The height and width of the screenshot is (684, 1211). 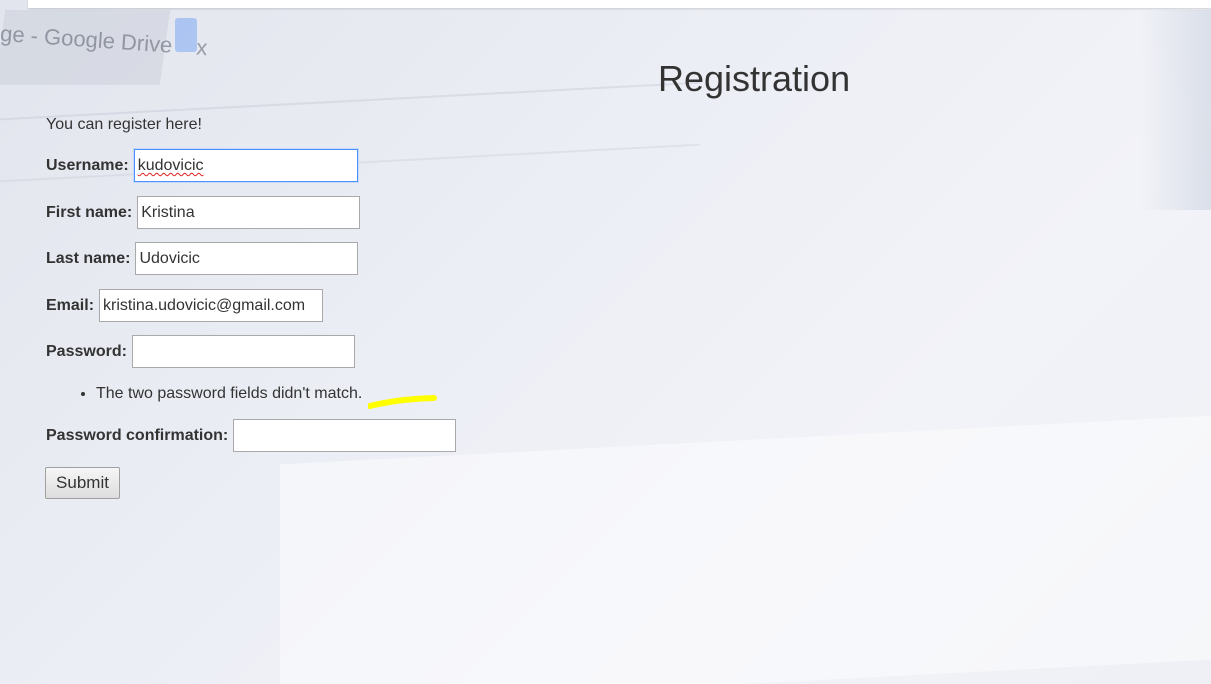 What do you see at coordinates (249, 212) in the screenshot?
I see `first-name-input: Kristina` at bounding box center [249, 212].